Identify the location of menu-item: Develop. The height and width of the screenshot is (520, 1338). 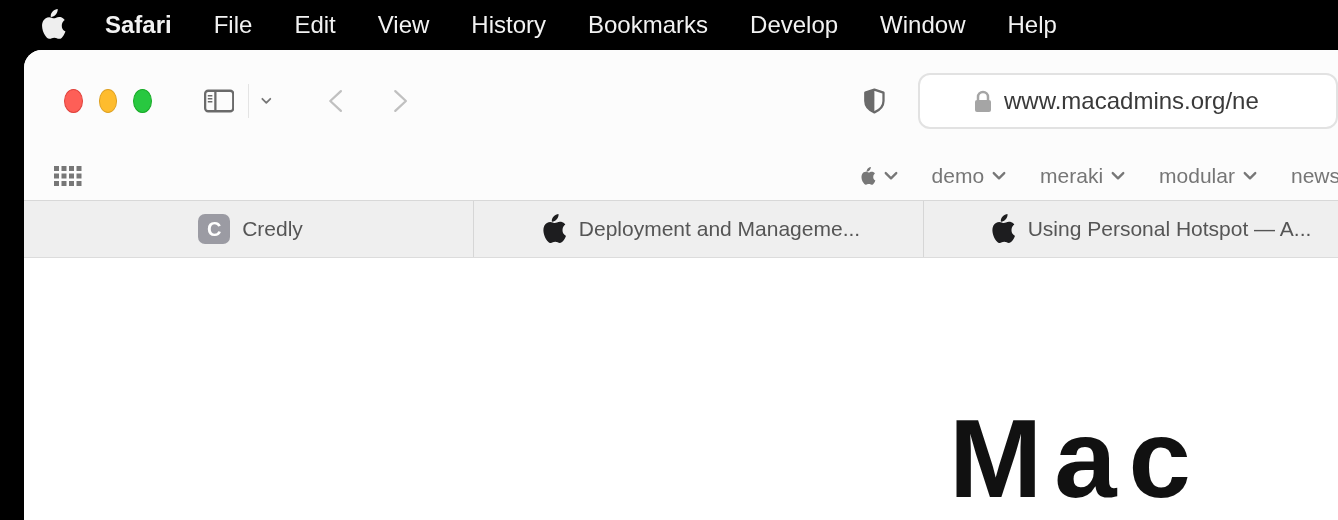
(794, 25).